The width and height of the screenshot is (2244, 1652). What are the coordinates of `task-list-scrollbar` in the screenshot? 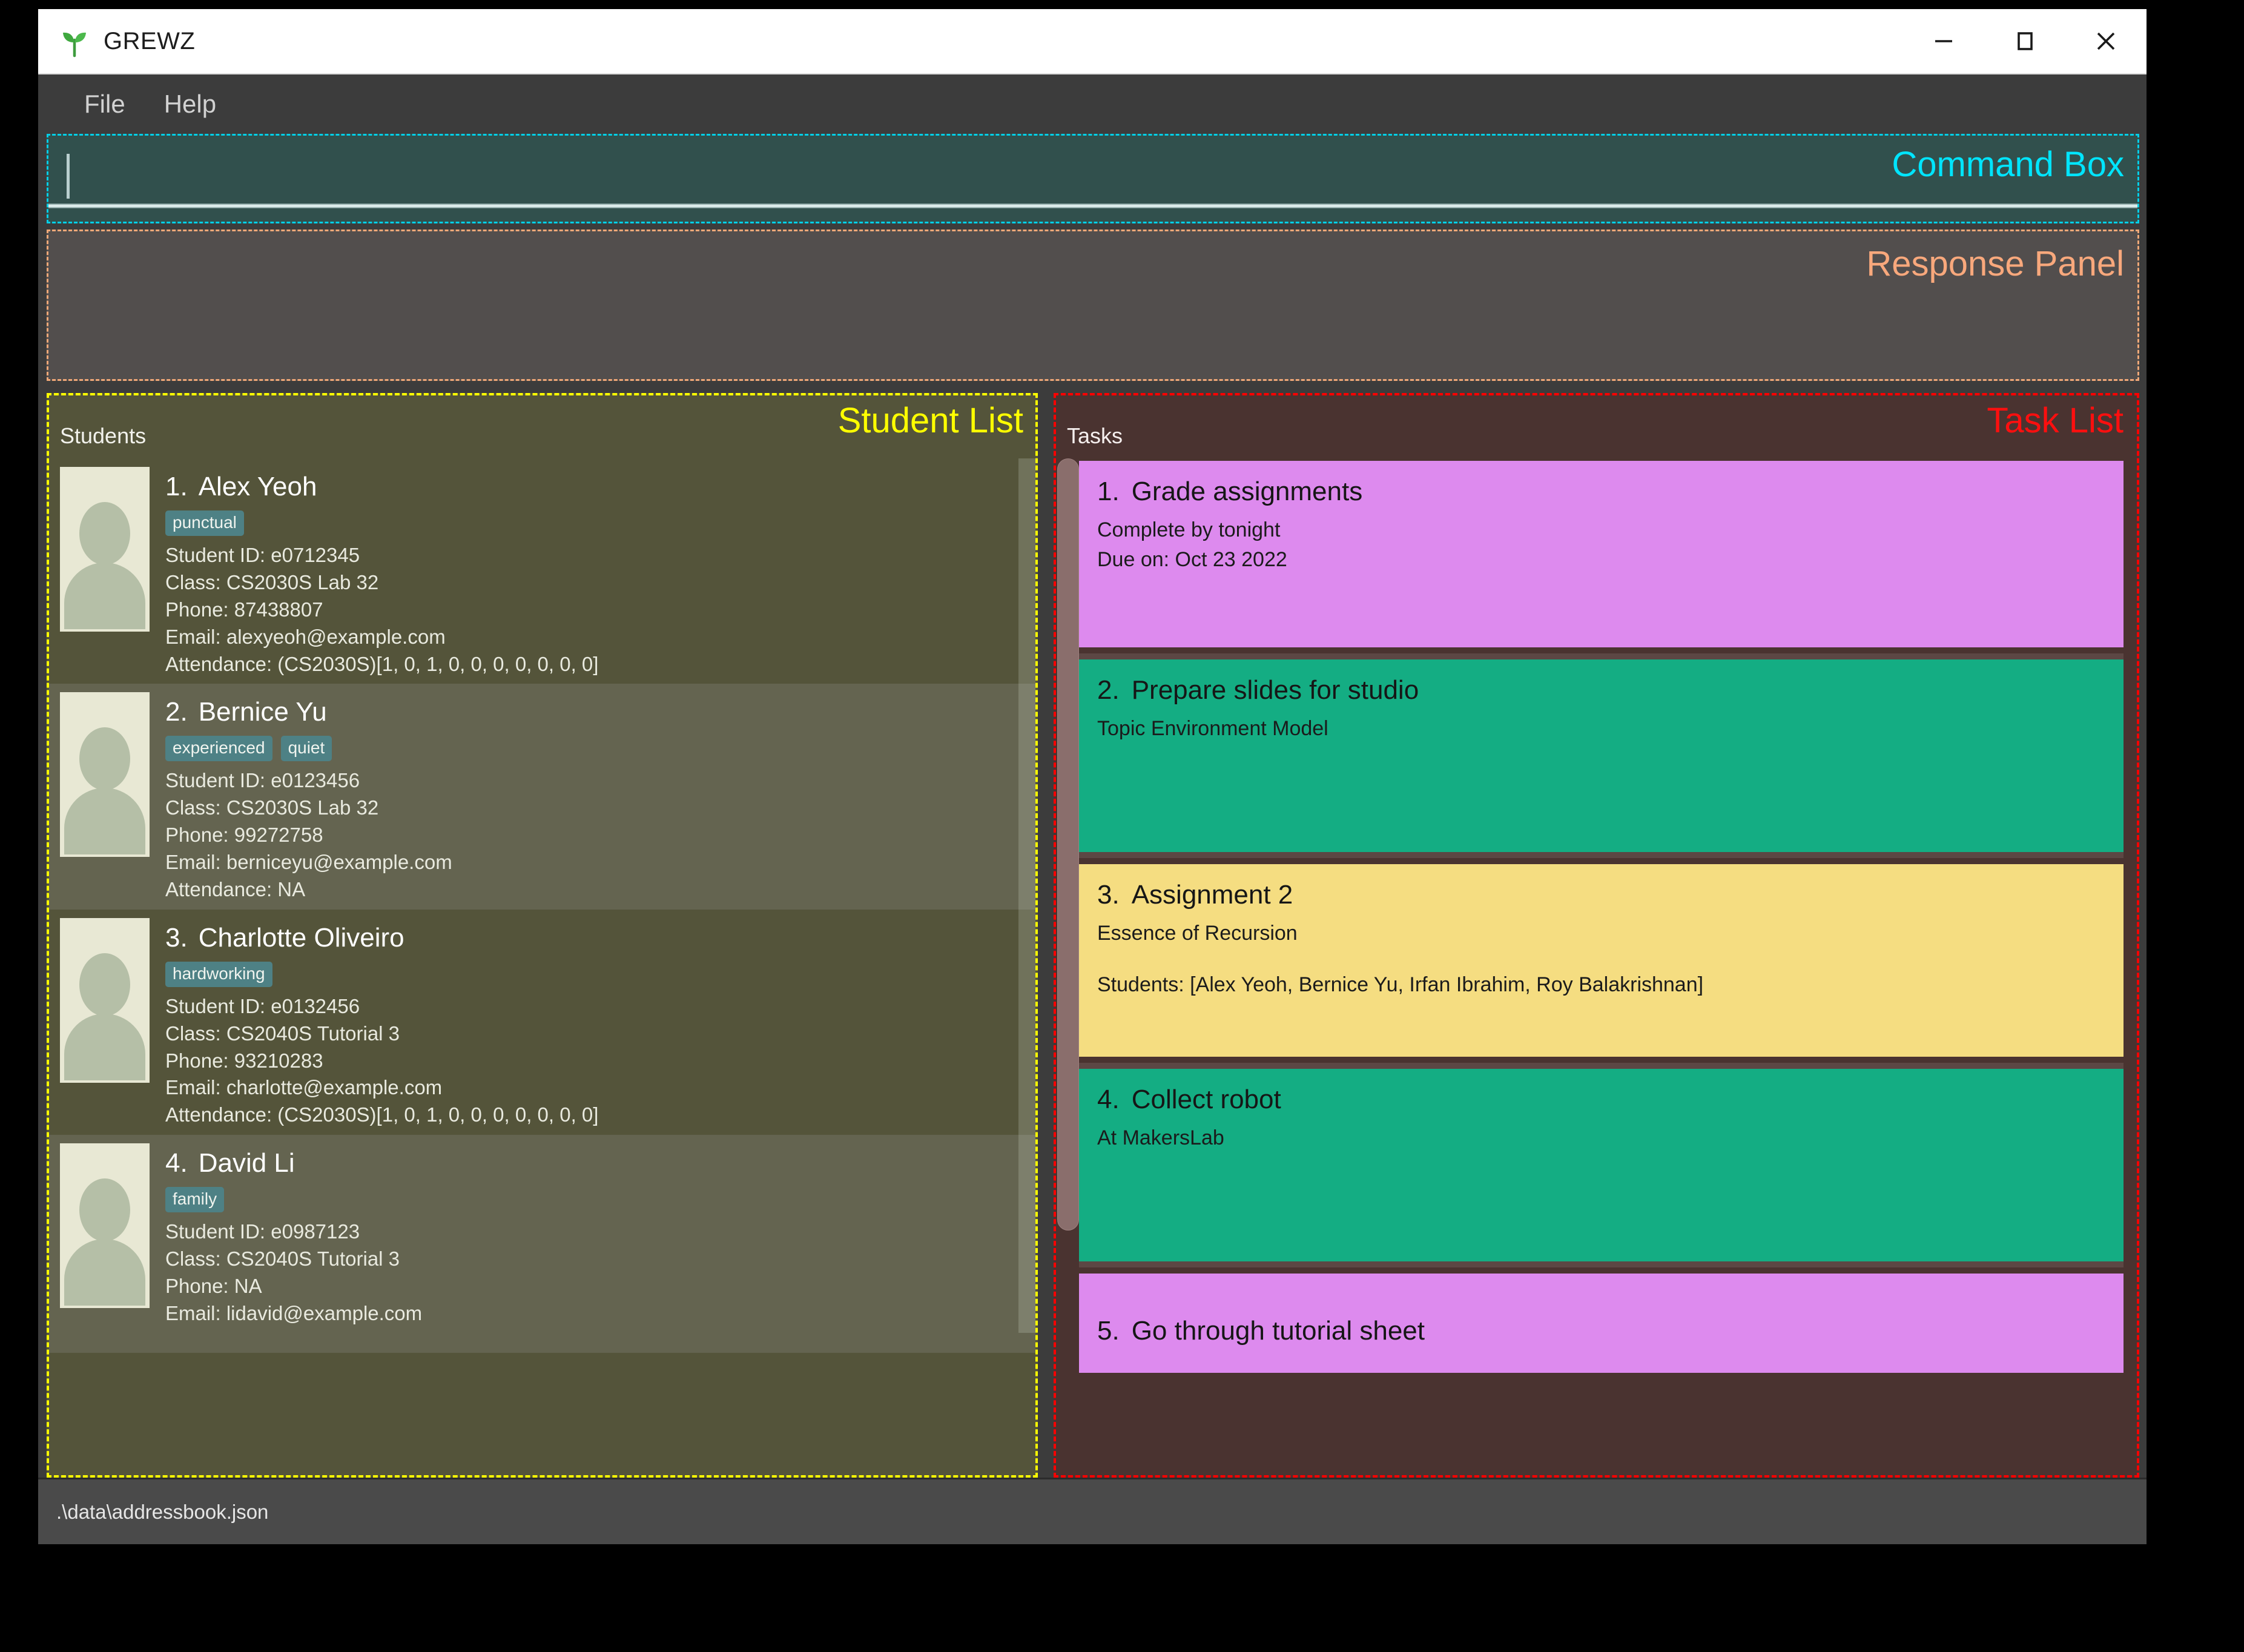 It's located at (1068, 966).